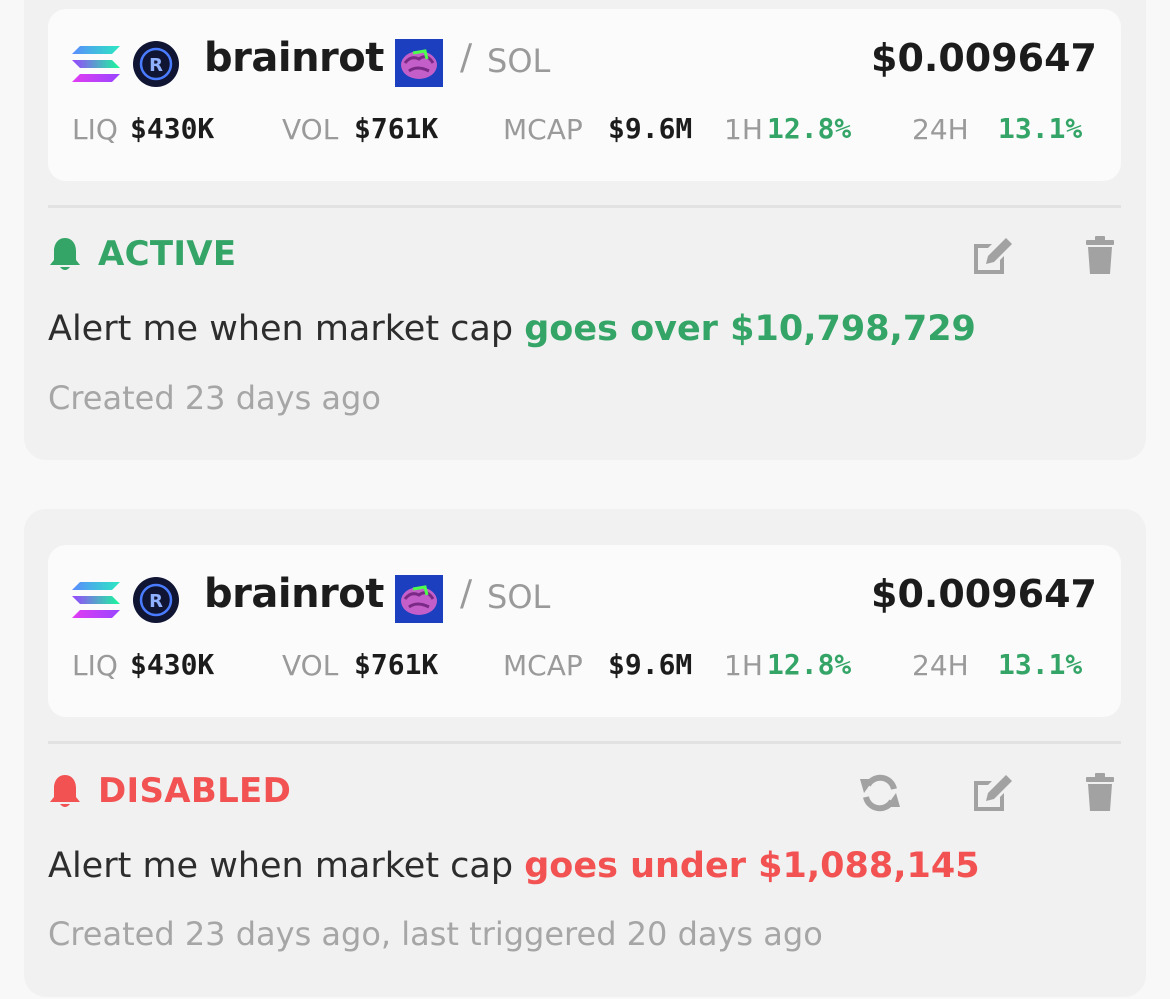 The width and height of the screenshot is (1170, 999). I want to click on created-timestamp: Created 23 days ago, so click(214, 398).